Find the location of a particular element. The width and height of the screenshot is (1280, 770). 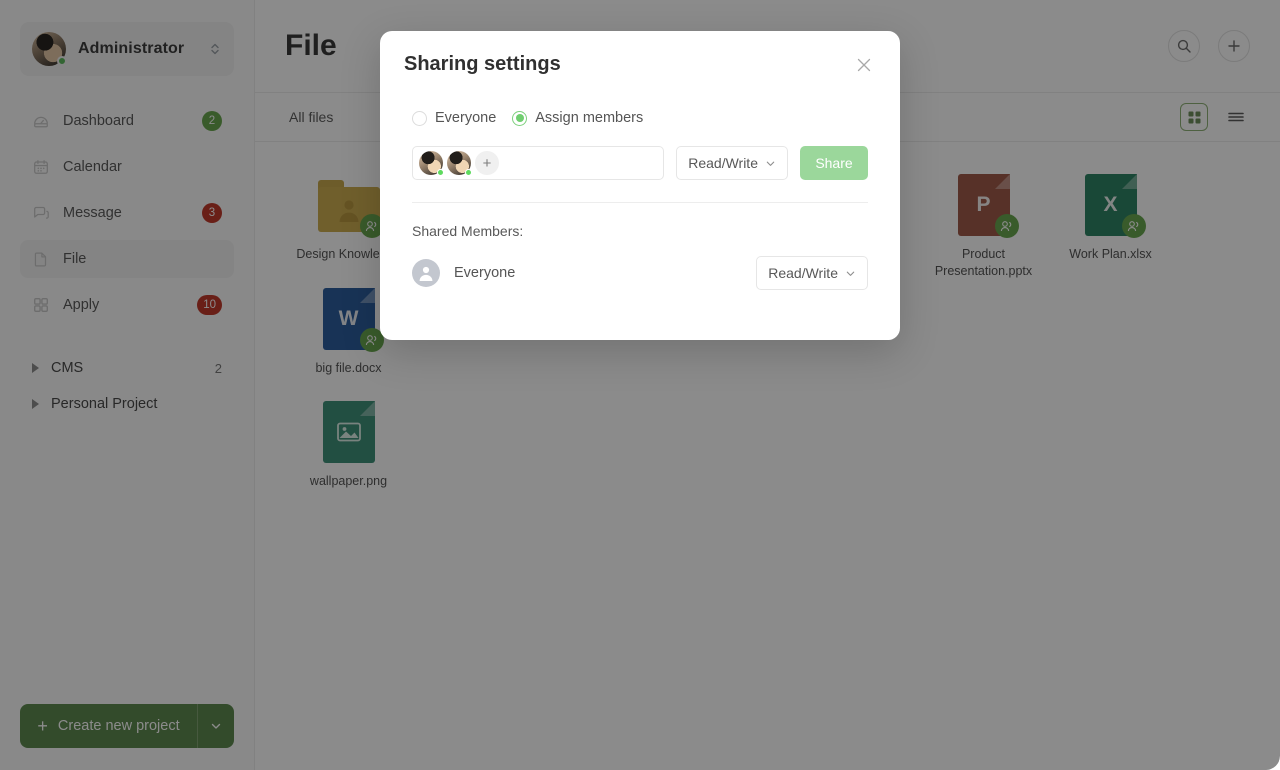

modal-header: Sharing settings is located at coordinates (640, 54).